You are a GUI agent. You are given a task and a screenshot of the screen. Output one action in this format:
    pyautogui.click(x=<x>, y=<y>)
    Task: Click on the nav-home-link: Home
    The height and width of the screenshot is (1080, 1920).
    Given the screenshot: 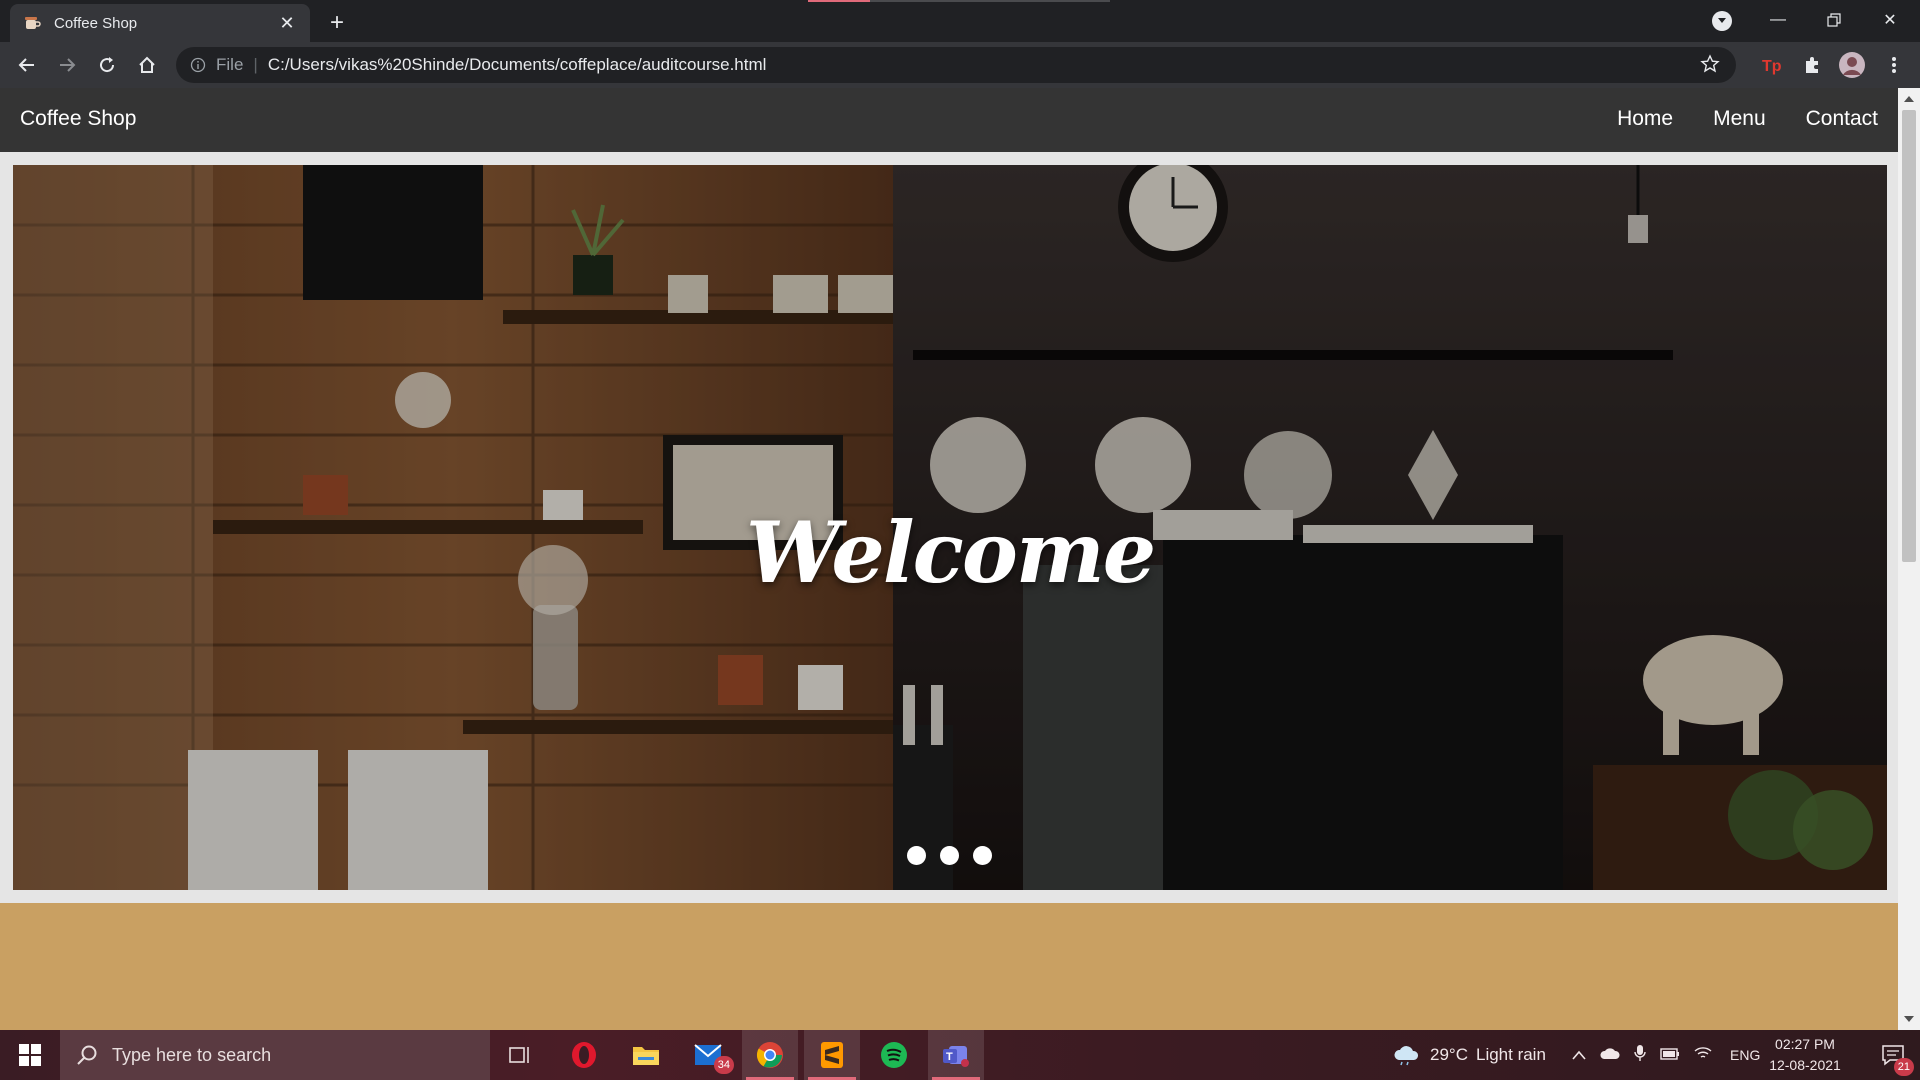 What is the action you would take?
    pyautogui.click(x=1645, y=119)
    